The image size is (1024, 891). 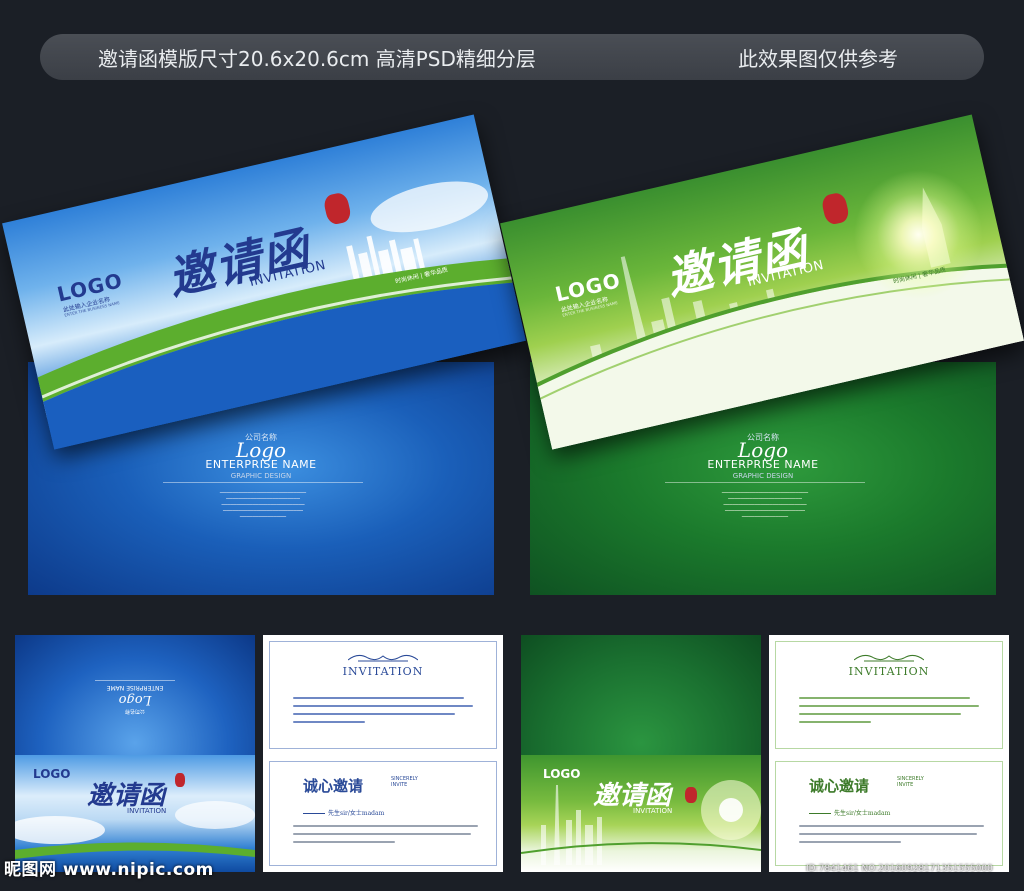 I want to click on banner-spec-text: 邀请函模版尺寸20.6x20.6cm 高清PSD精细分层, so click(x=317, y=58).